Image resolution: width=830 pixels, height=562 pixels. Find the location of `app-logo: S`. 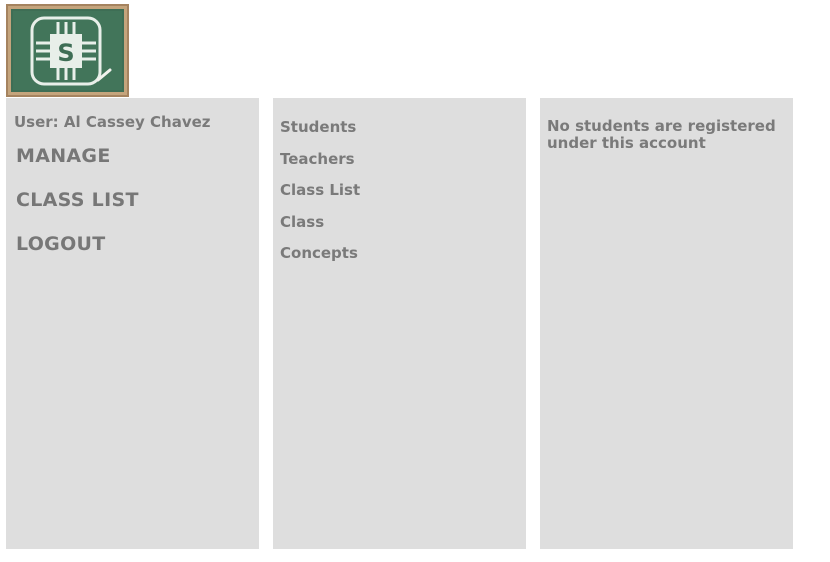

app-logo: S is located at coordinates (67, 50).